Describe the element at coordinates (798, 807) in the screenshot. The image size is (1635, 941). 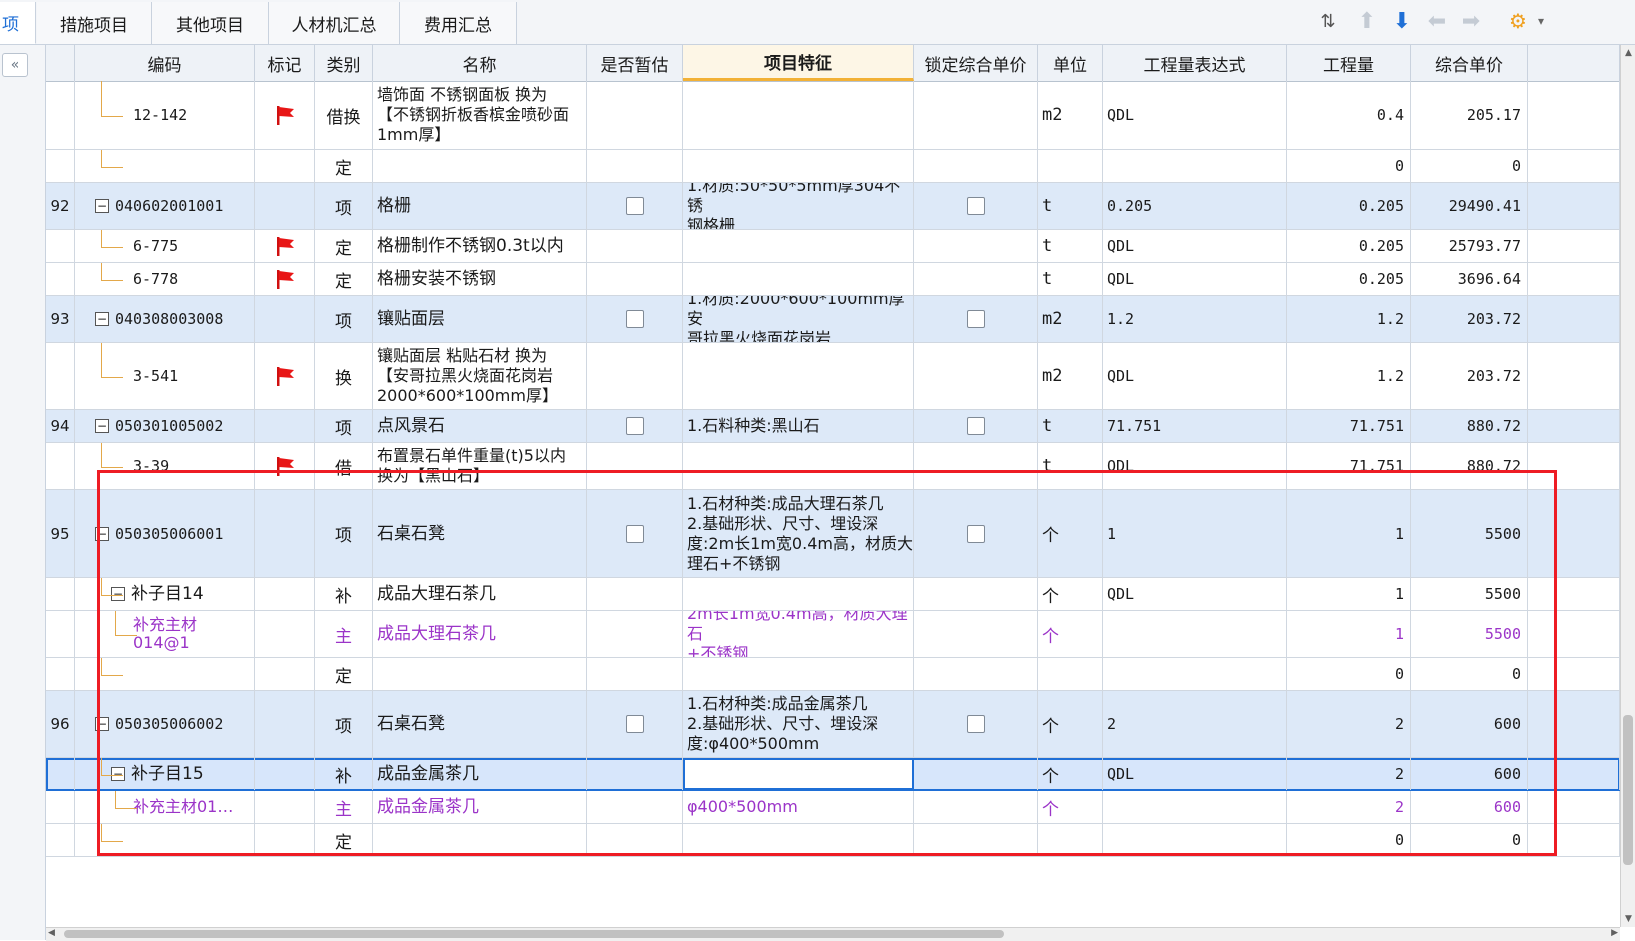
I see `cell-feature: φ400*500mm` at that location.